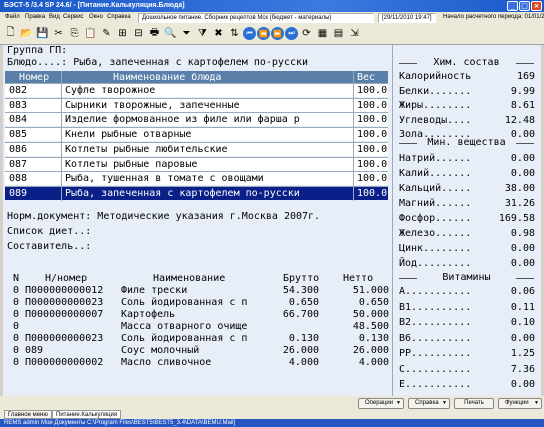 This screenshot has height=427, width=544. Describe the element at coordinates (128, 135) in the screenshot. I see `dish-name: Кнели рыбные отварные` at that location.